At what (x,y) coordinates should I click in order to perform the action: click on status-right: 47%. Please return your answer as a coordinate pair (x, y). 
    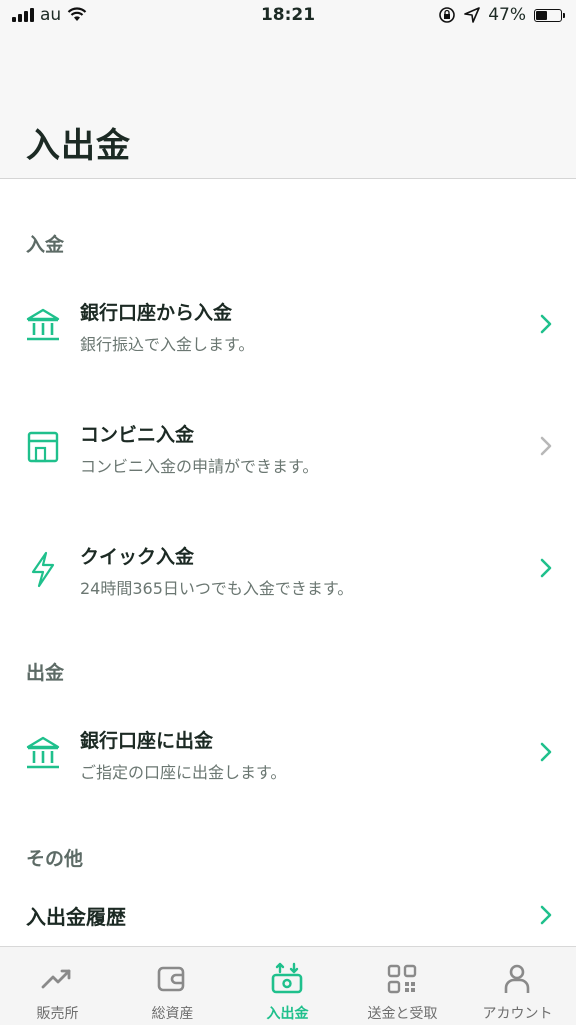
    Looking at the image, I should click on (501, 15).